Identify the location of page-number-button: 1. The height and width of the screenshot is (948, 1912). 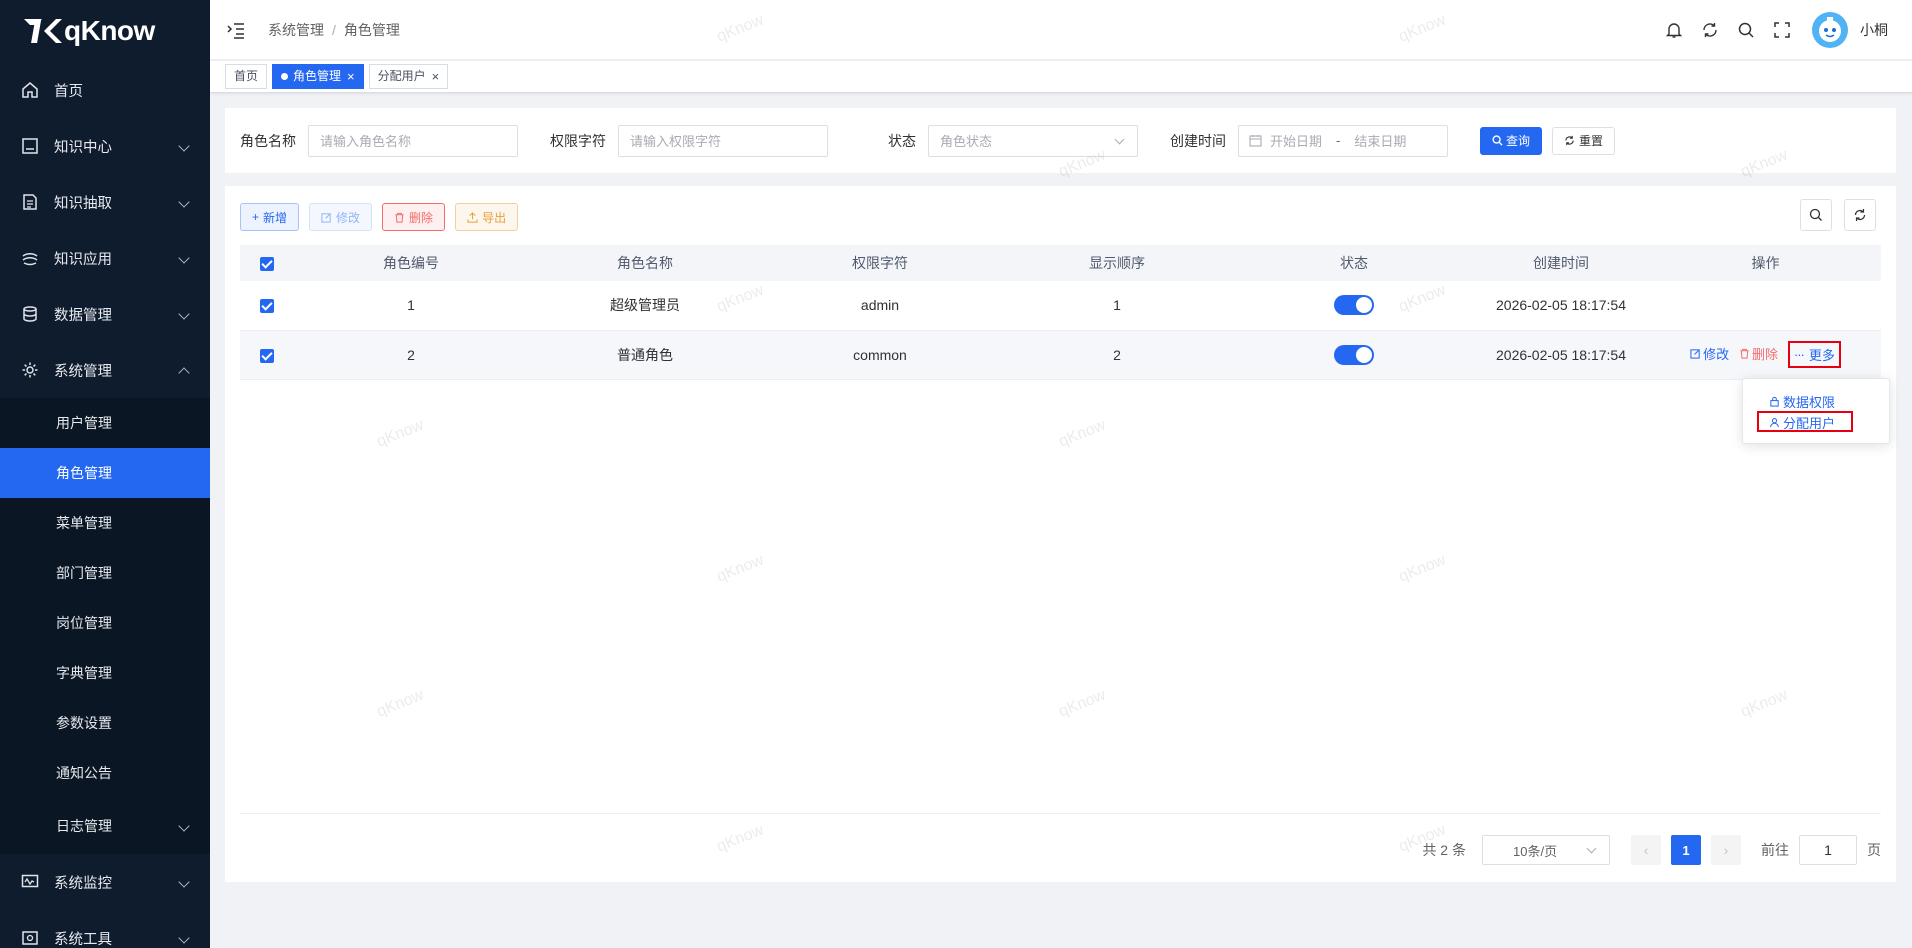
(1686, 850).